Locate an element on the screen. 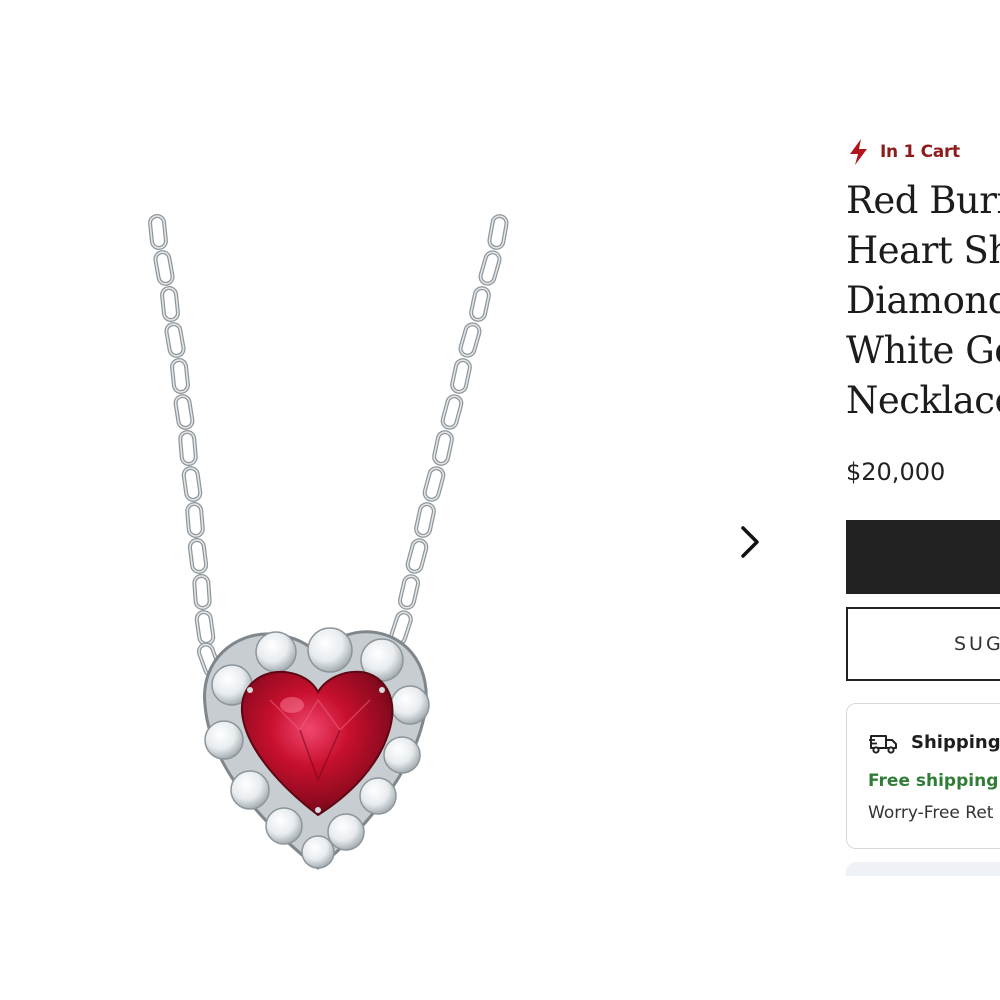 The width and height of the screenshot is (1000, 1000). shipping-info-card: Shipping Free shipping Worry-Free Ret is located at coordinates (923, 776).